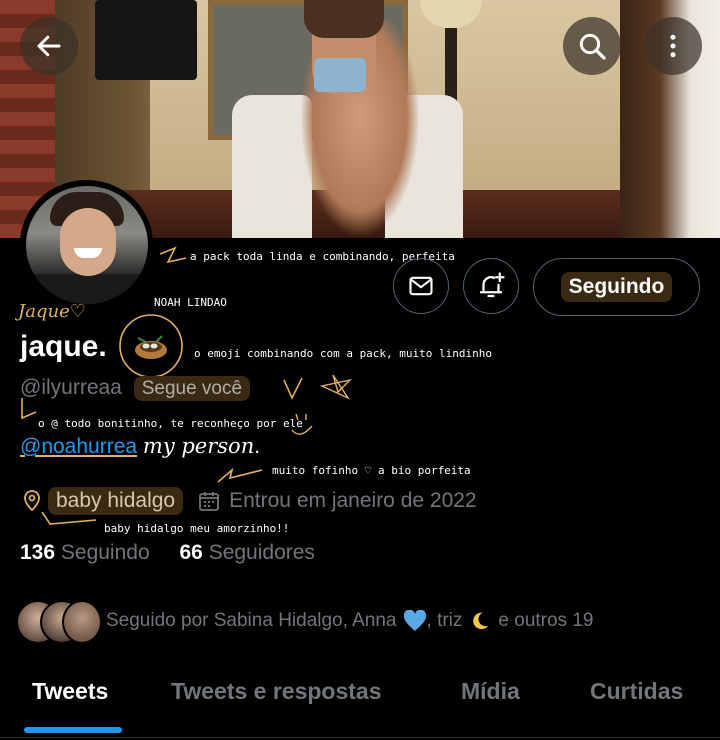 This screenshot has width=720, height=740. What do you see at coordinates (197, 528) in the screenshot?
I see `annotation-location: baby hidalgo meu amorzinho!!` at bounding box center [197, 528].